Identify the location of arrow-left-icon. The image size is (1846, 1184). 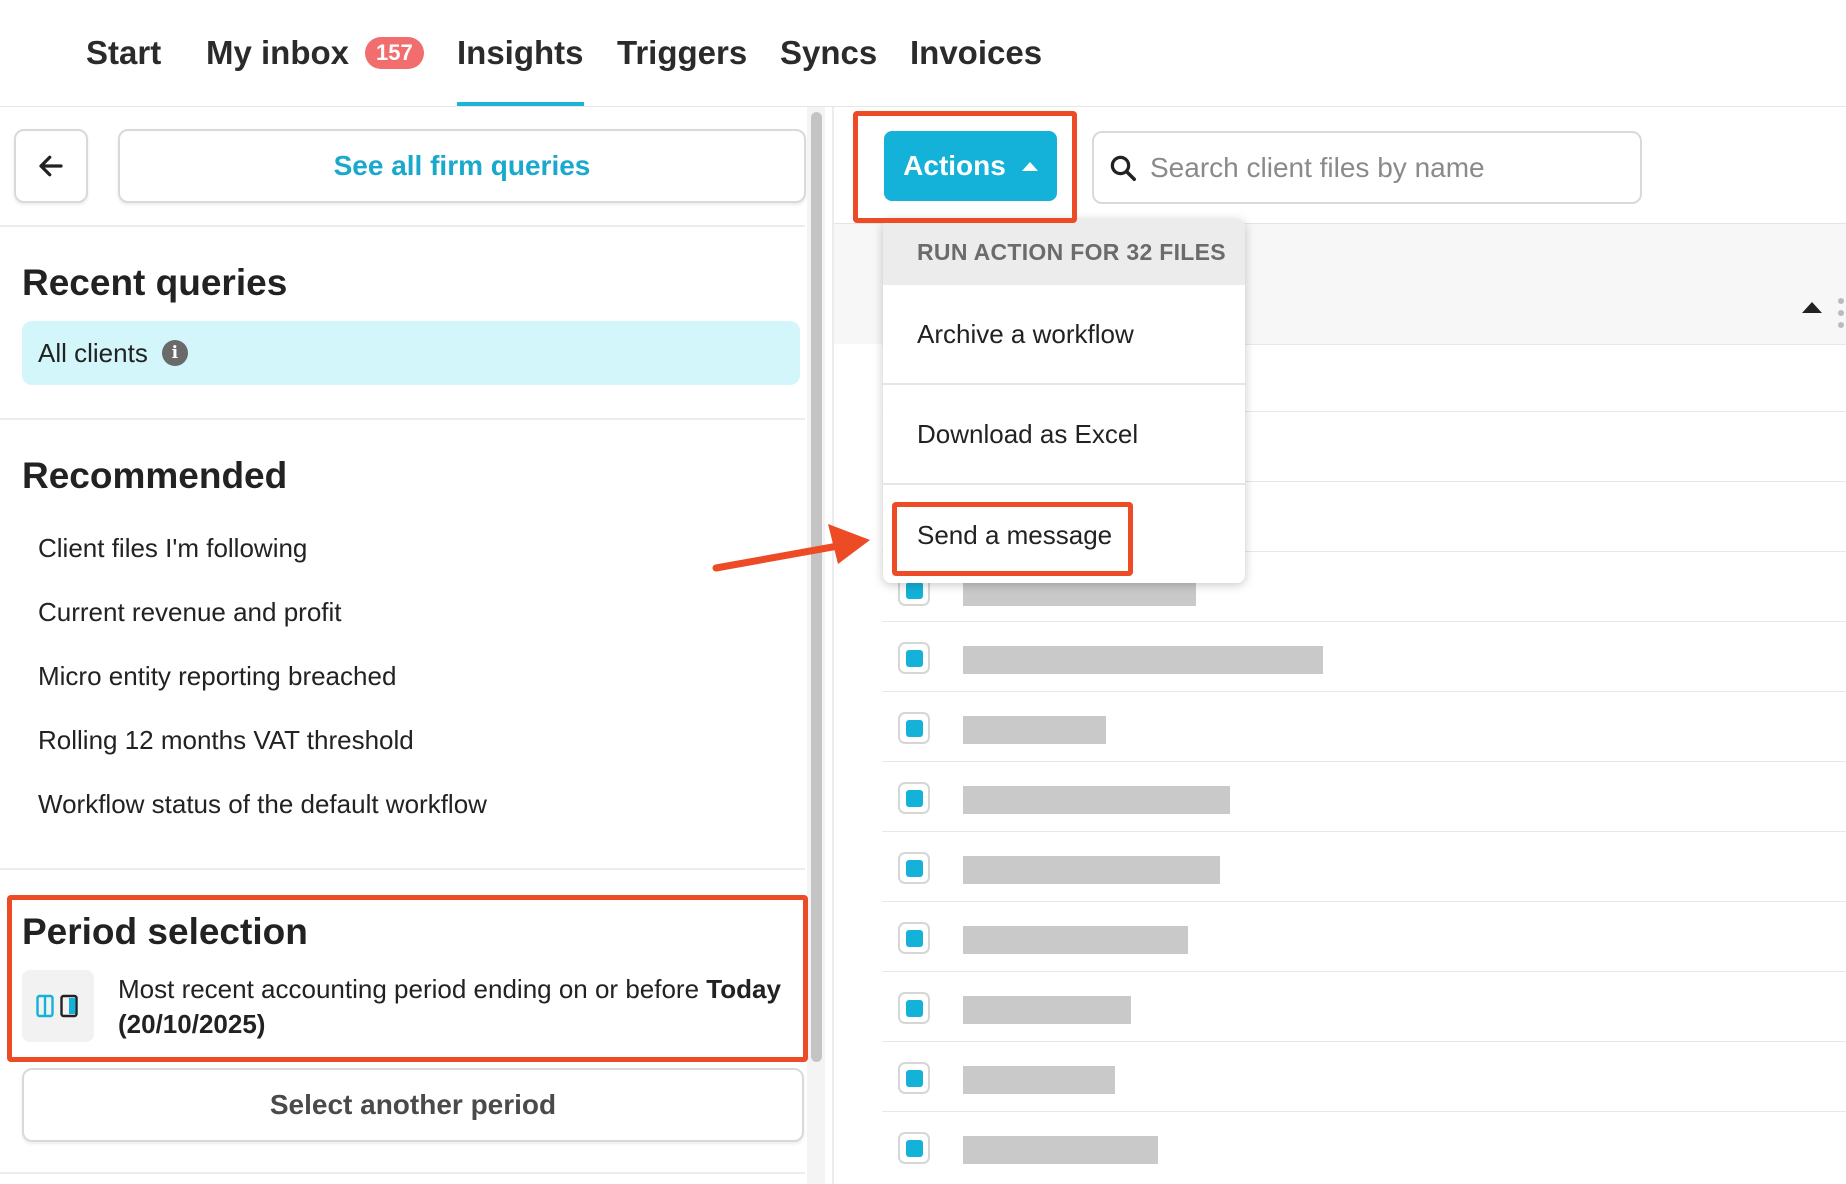
(51, 166).